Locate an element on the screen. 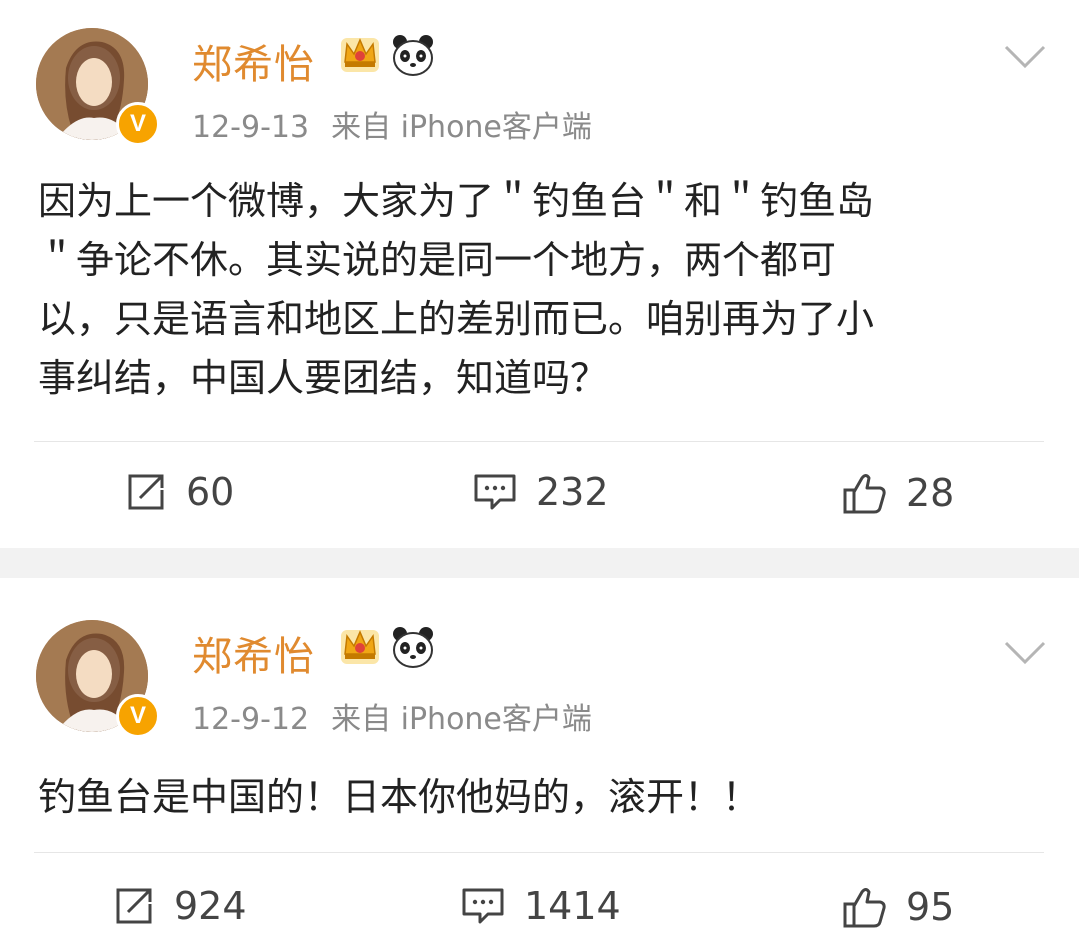  post-date: 12-9-12 is located at coordinates (251, 719).